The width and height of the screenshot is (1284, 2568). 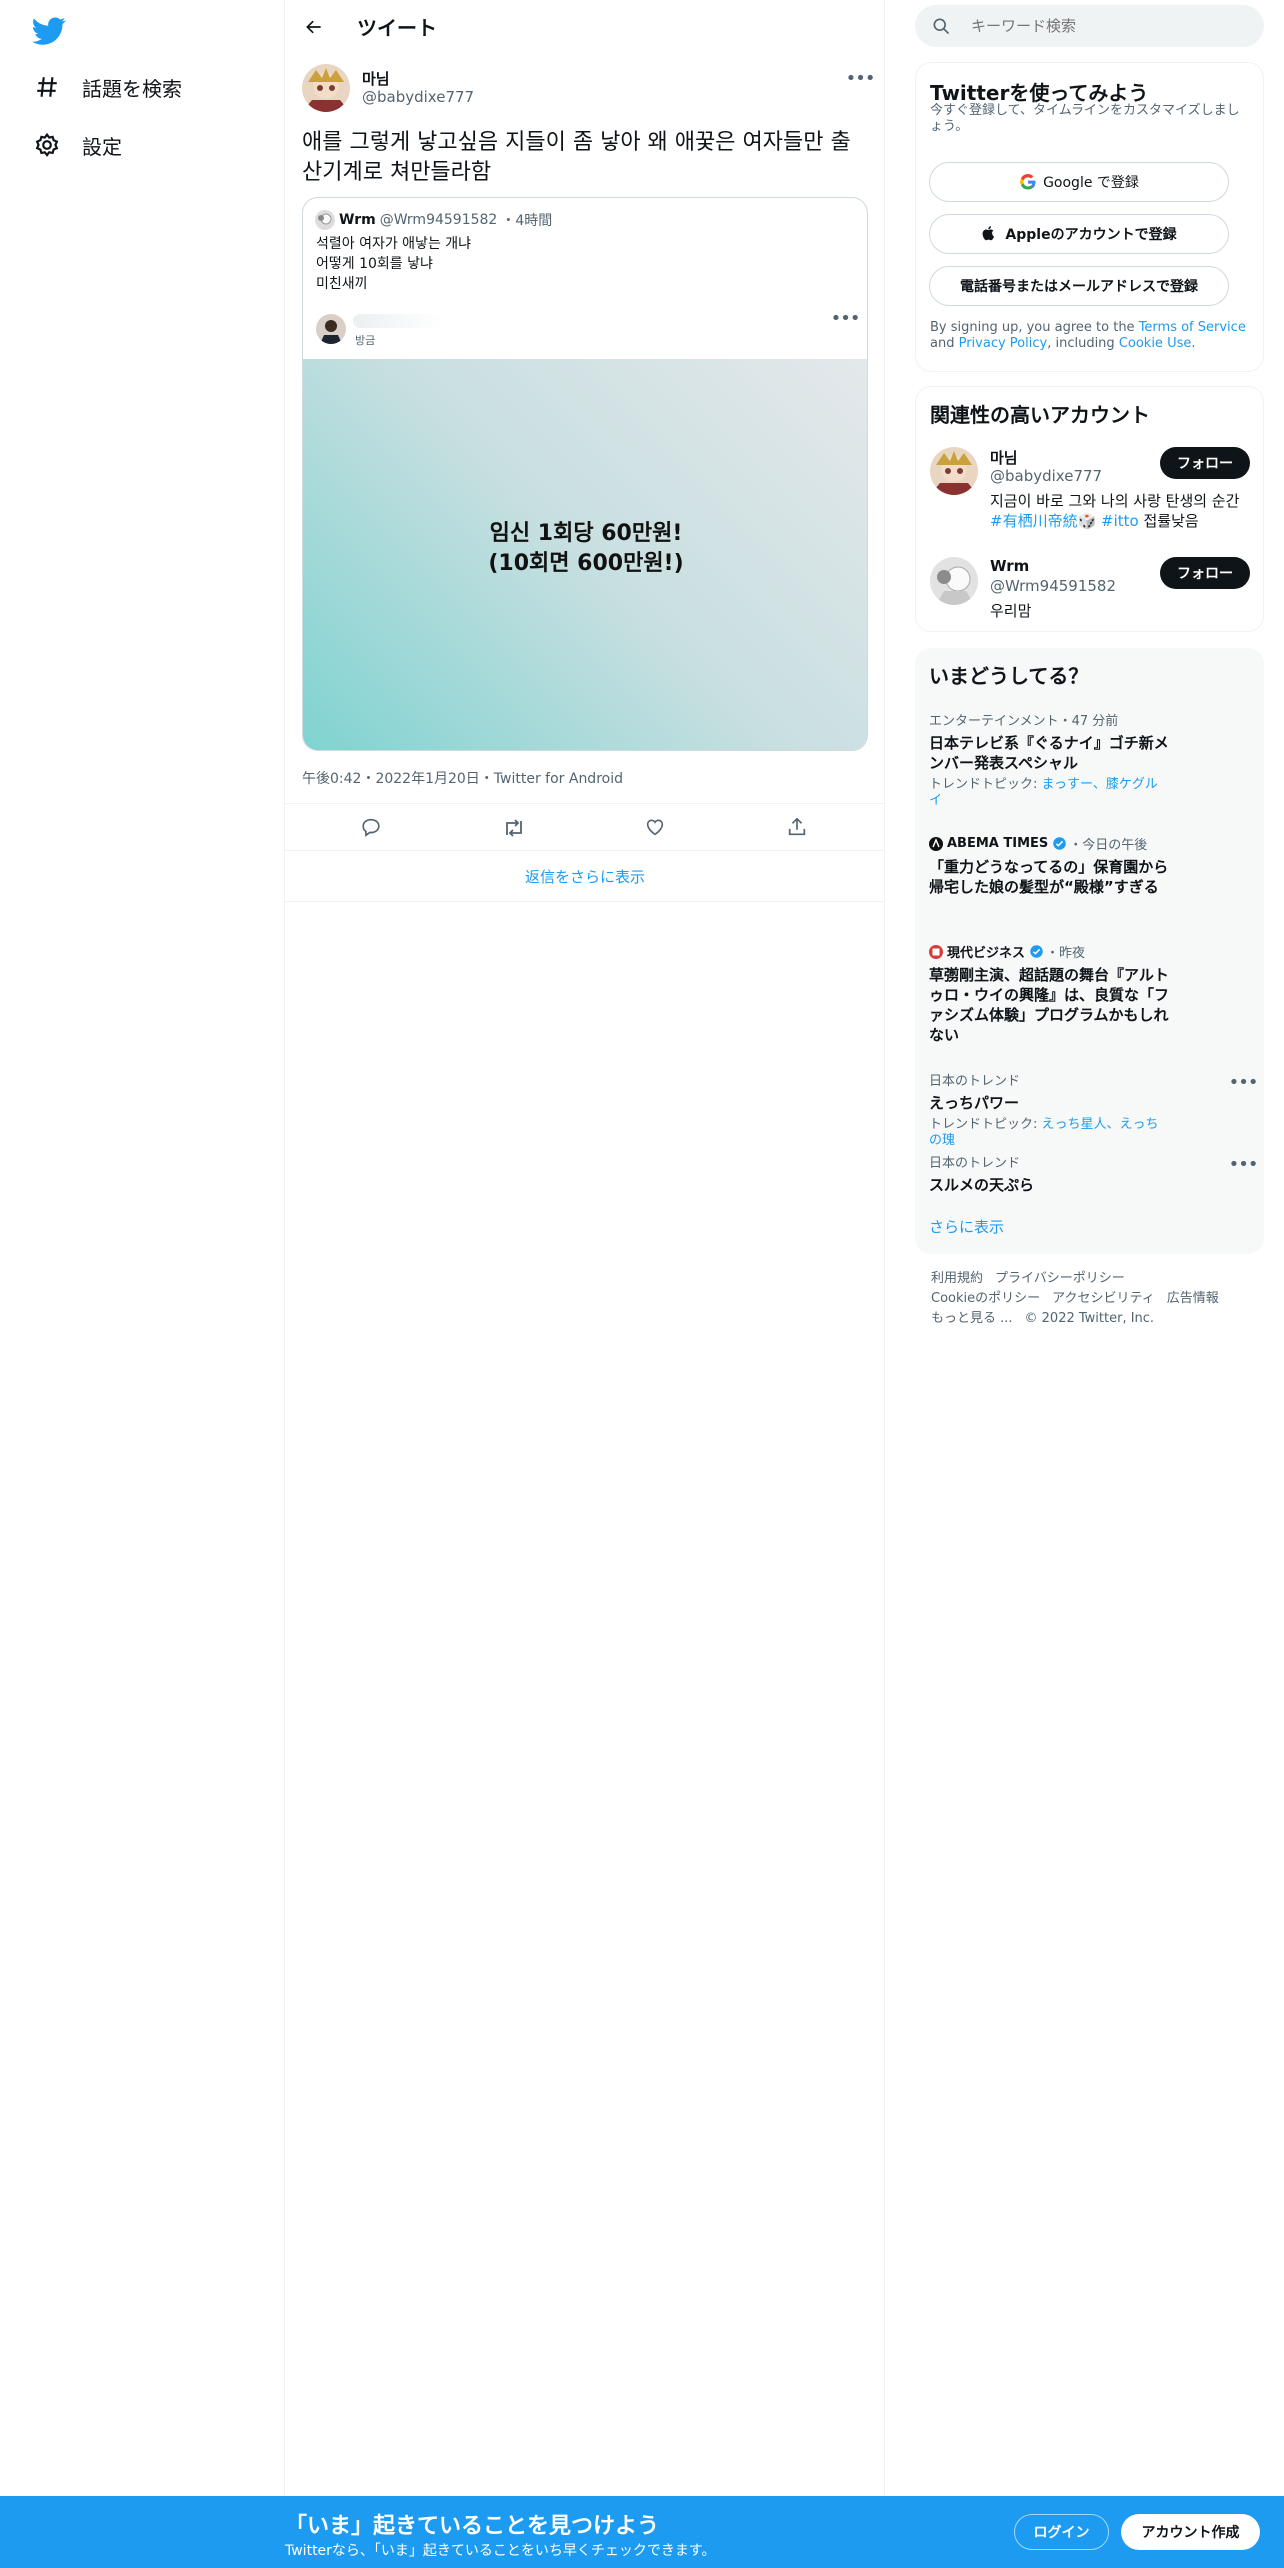 What do you see at coordinates (49, 31) in the screenshot?
I see `twitter-bird-icon` at bounding box center [49, 31].